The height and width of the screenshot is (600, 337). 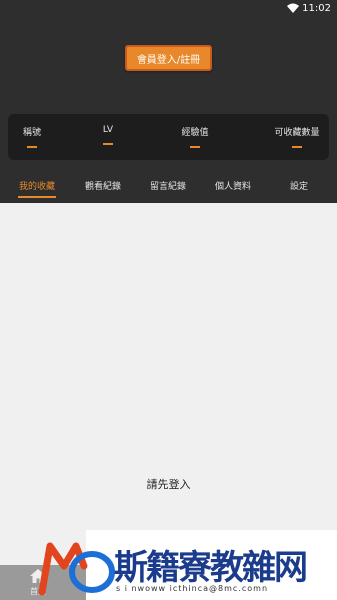 I want to click on tab-settings: 設定, so click(x=299, y=189).